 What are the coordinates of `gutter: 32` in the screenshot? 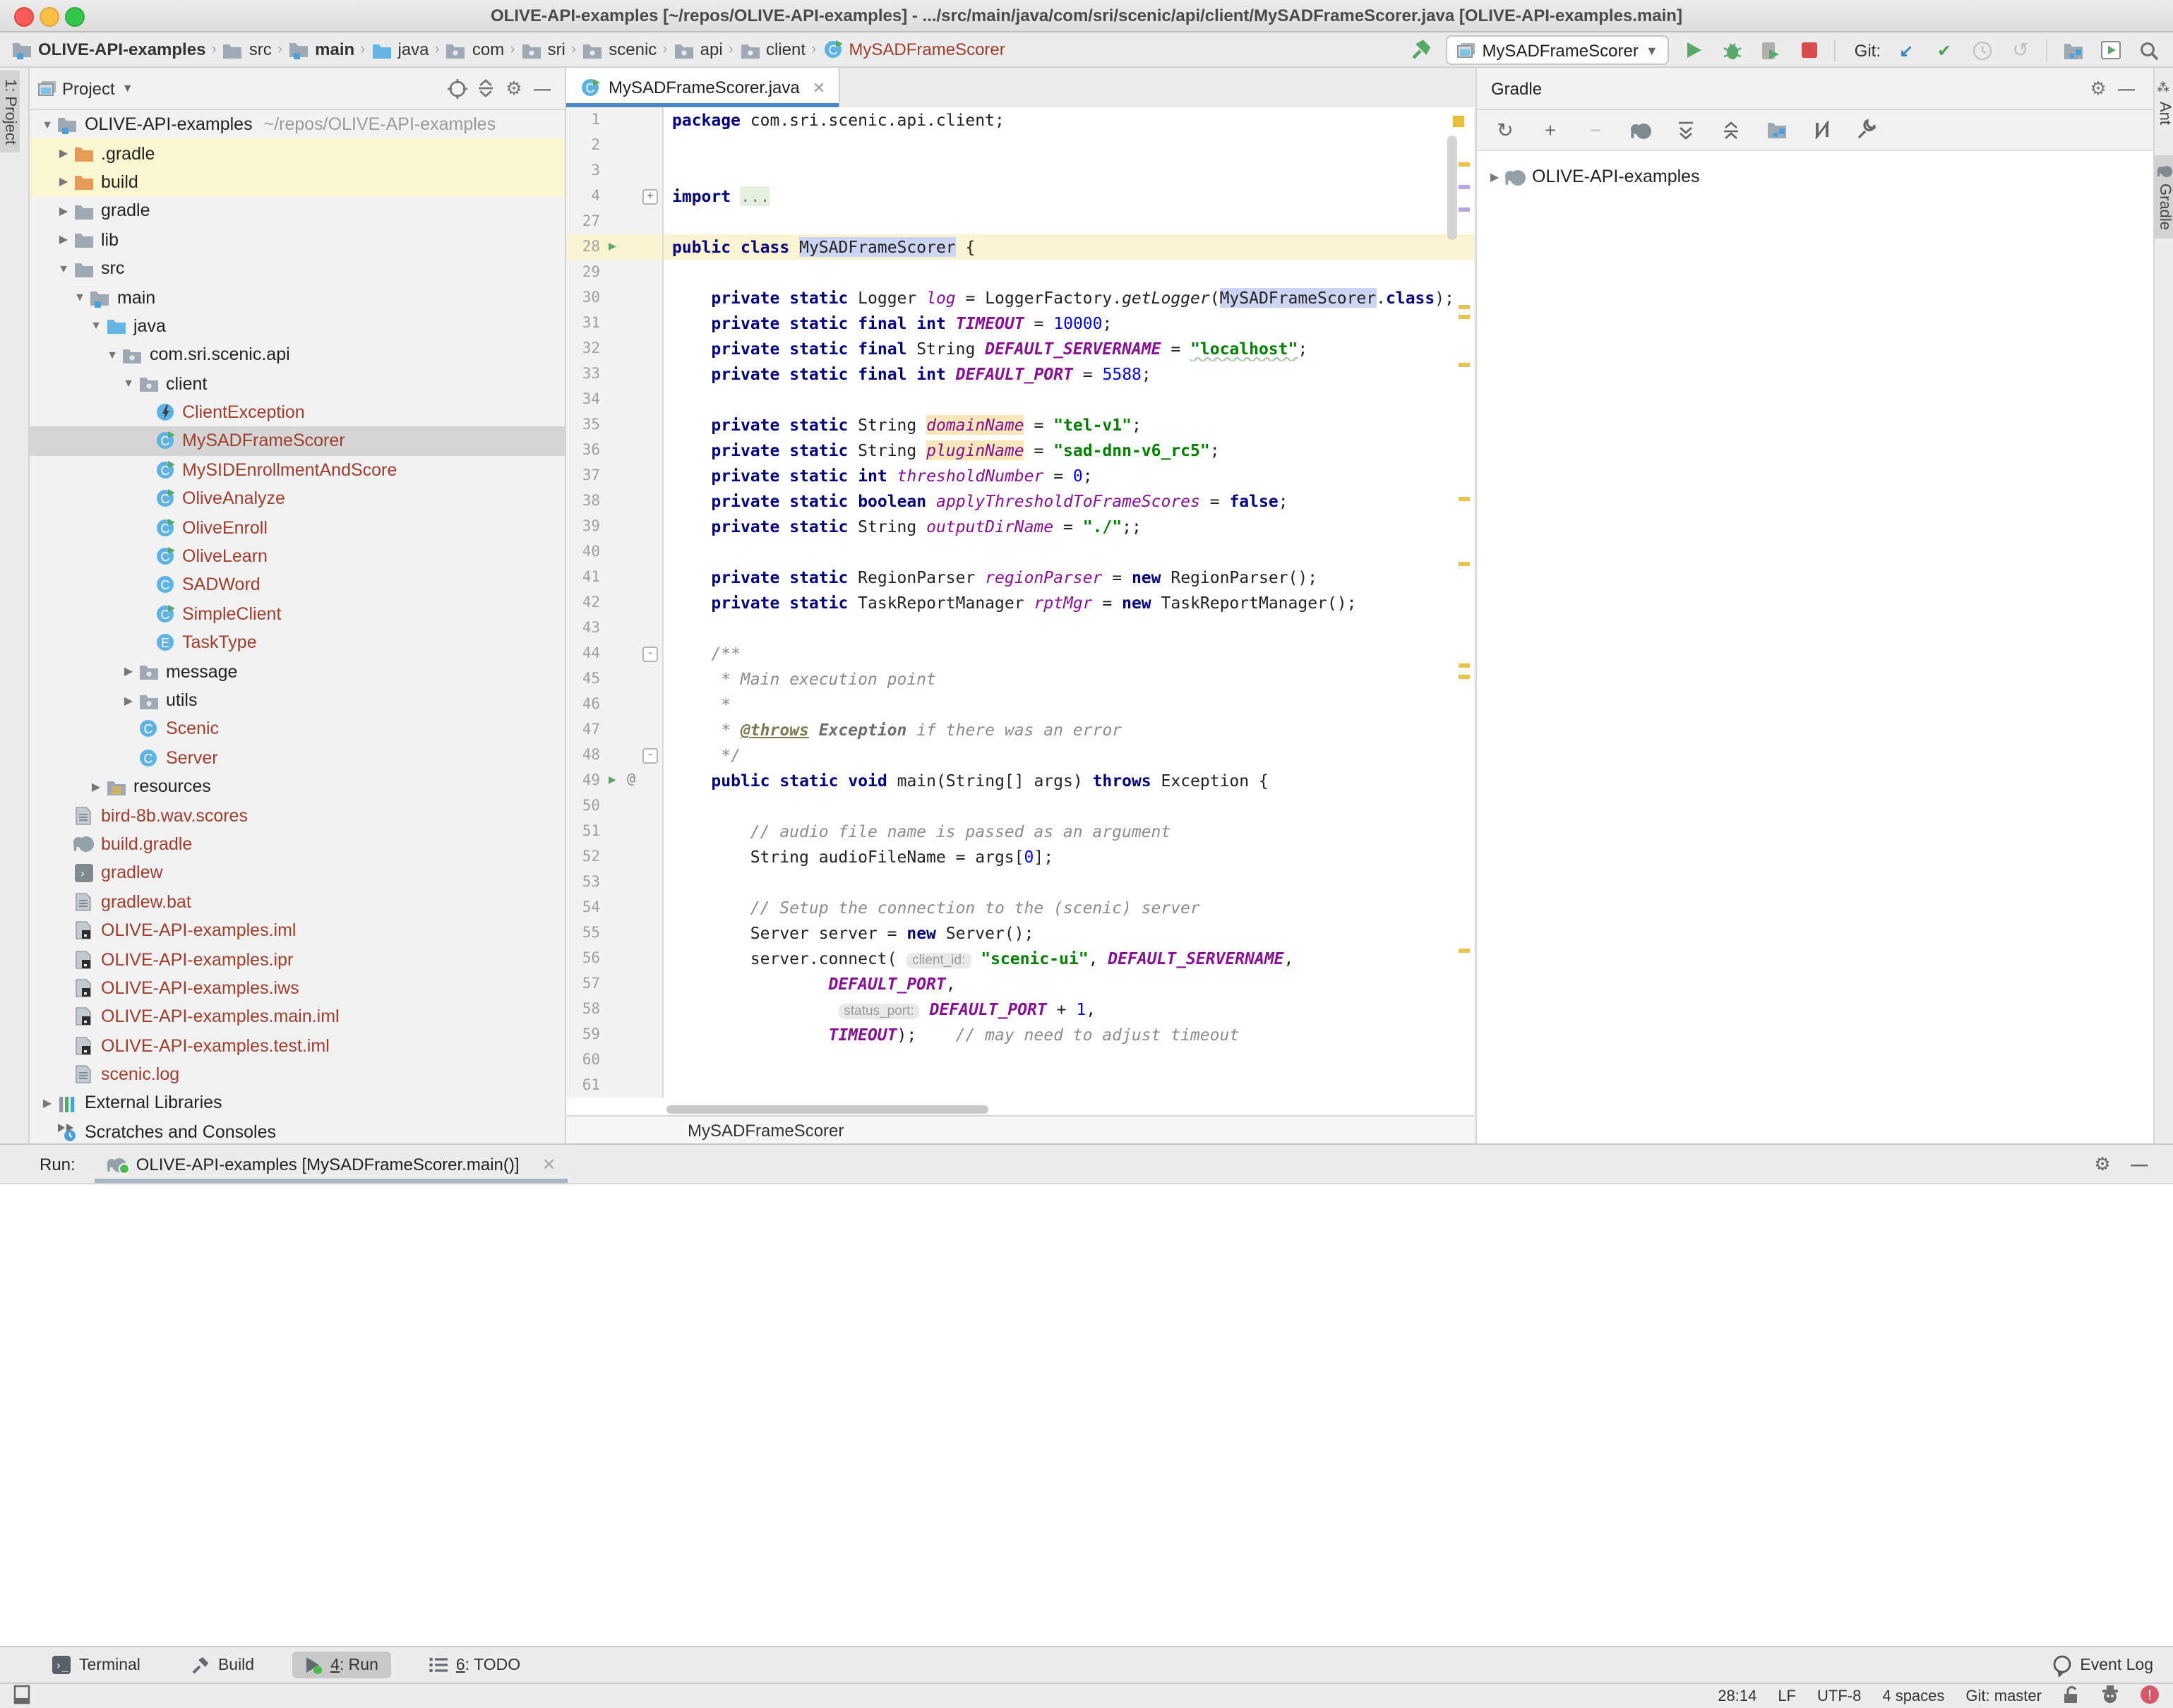 It's located at (615, 348).